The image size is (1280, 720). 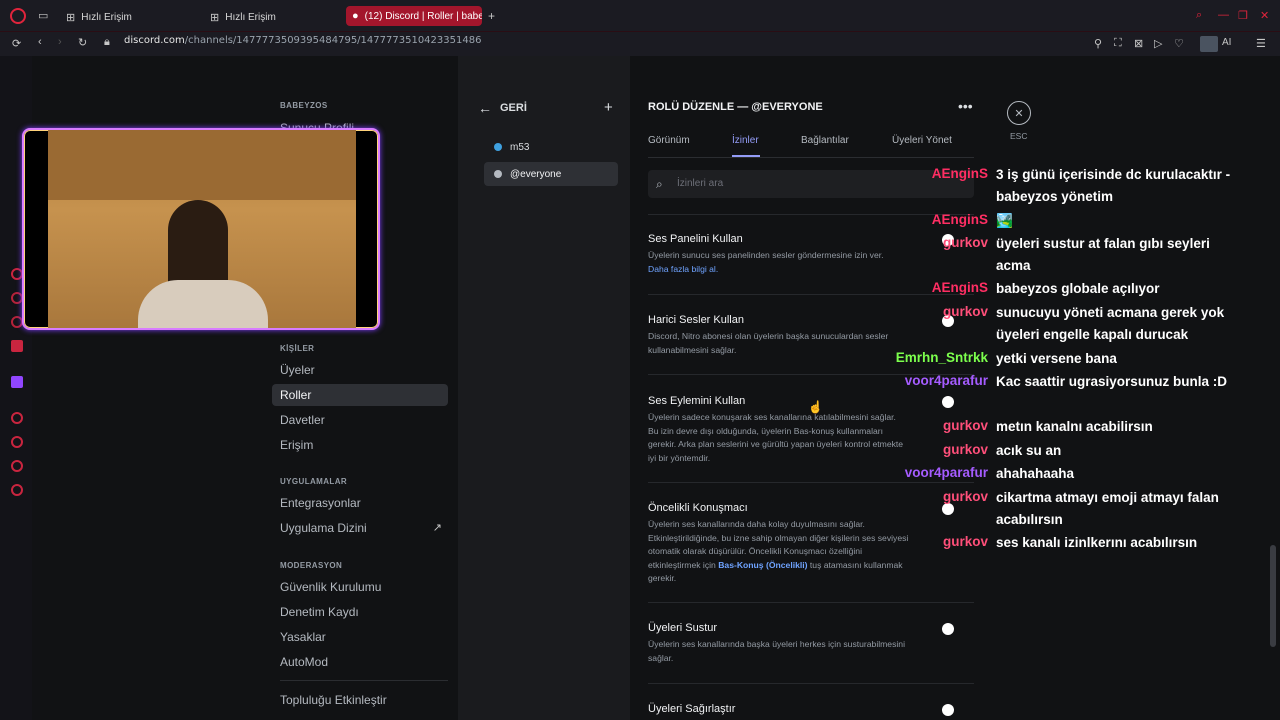 What do you see at coordinates (82, 42) in the screenshot?
I see `reload-icon: ↻` at bounding box center [82, 42].